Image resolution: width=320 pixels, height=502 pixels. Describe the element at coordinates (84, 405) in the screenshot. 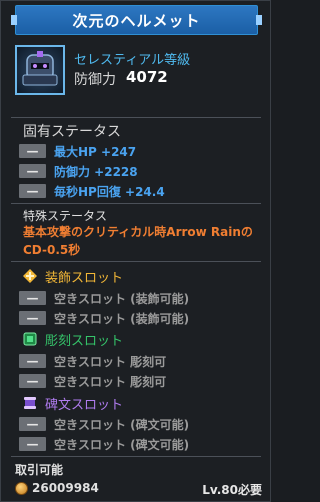

I see `rune-slot-title: 碑文スロット` at that location.